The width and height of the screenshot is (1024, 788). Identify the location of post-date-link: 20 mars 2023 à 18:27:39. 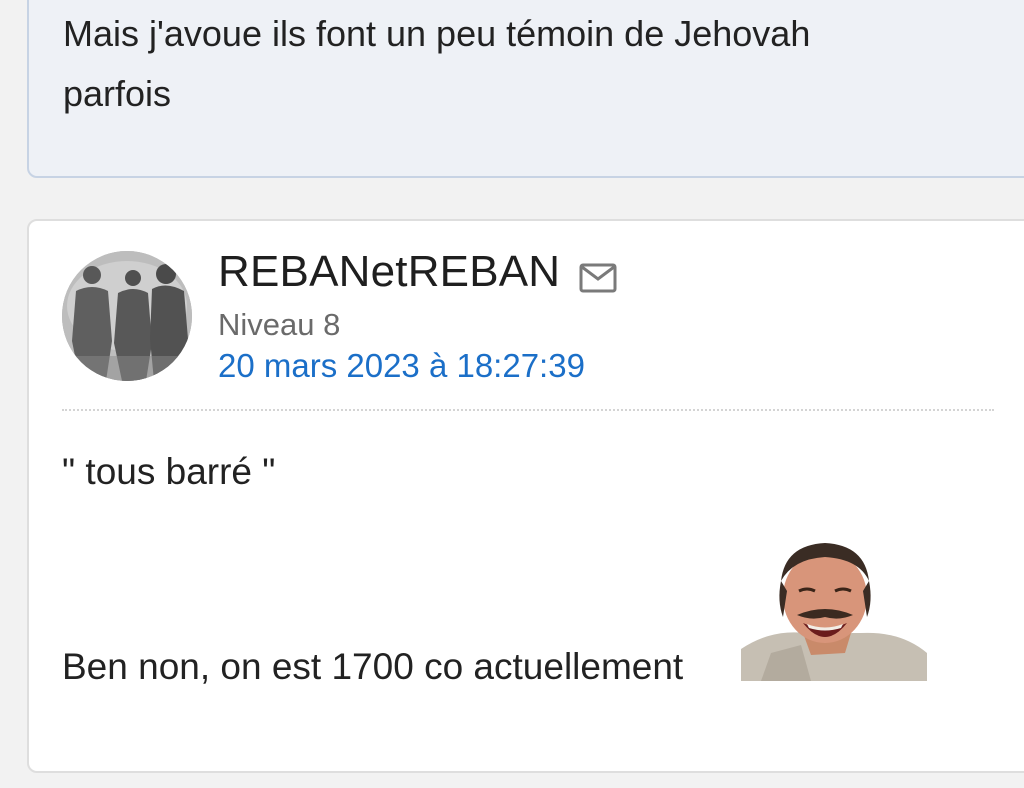
(401, 366).